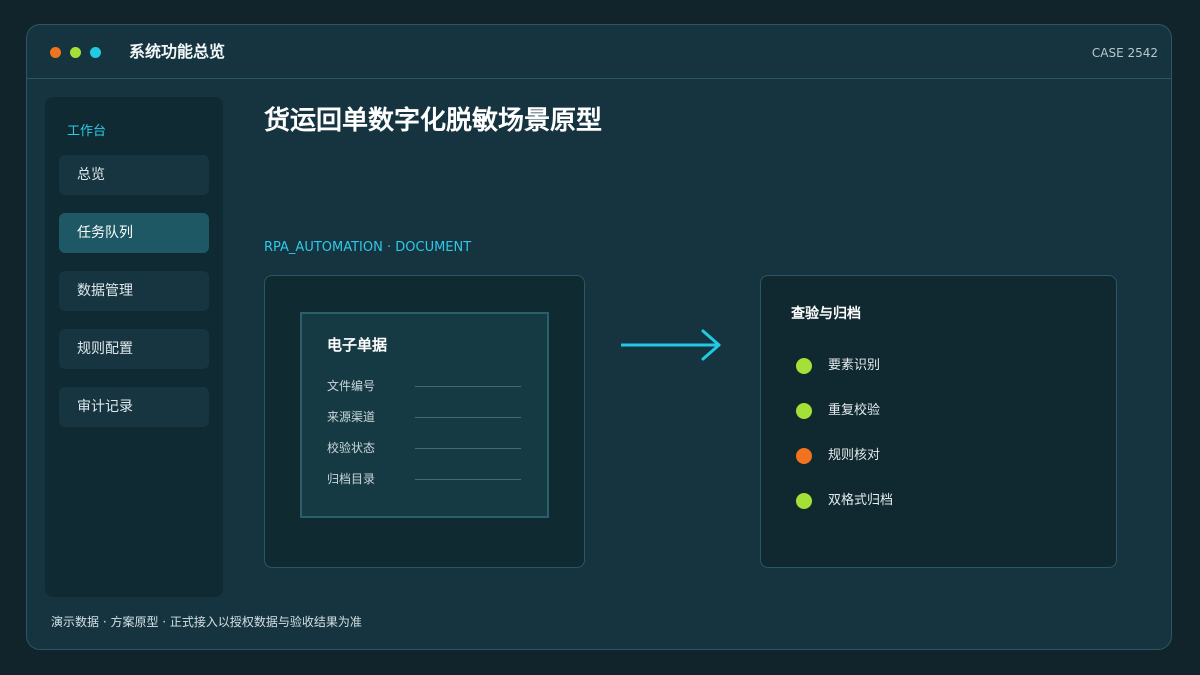 This screenshot has width=1200, height=675. Describe the element at coordinates (599, 52) in the screenshot. I see `title-bar: 系统功能总览 CASE 2542` at that location.